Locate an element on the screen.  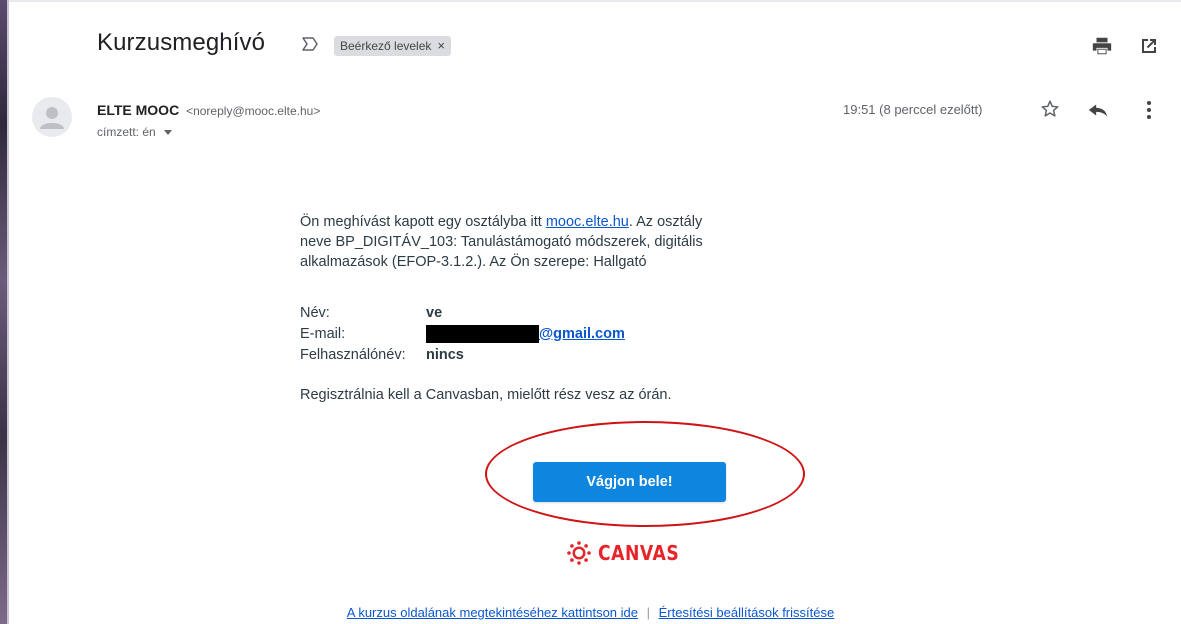
intro-text-1: Ön meghívást kapott egy osztályba itt is located at coordinates (423, 222).